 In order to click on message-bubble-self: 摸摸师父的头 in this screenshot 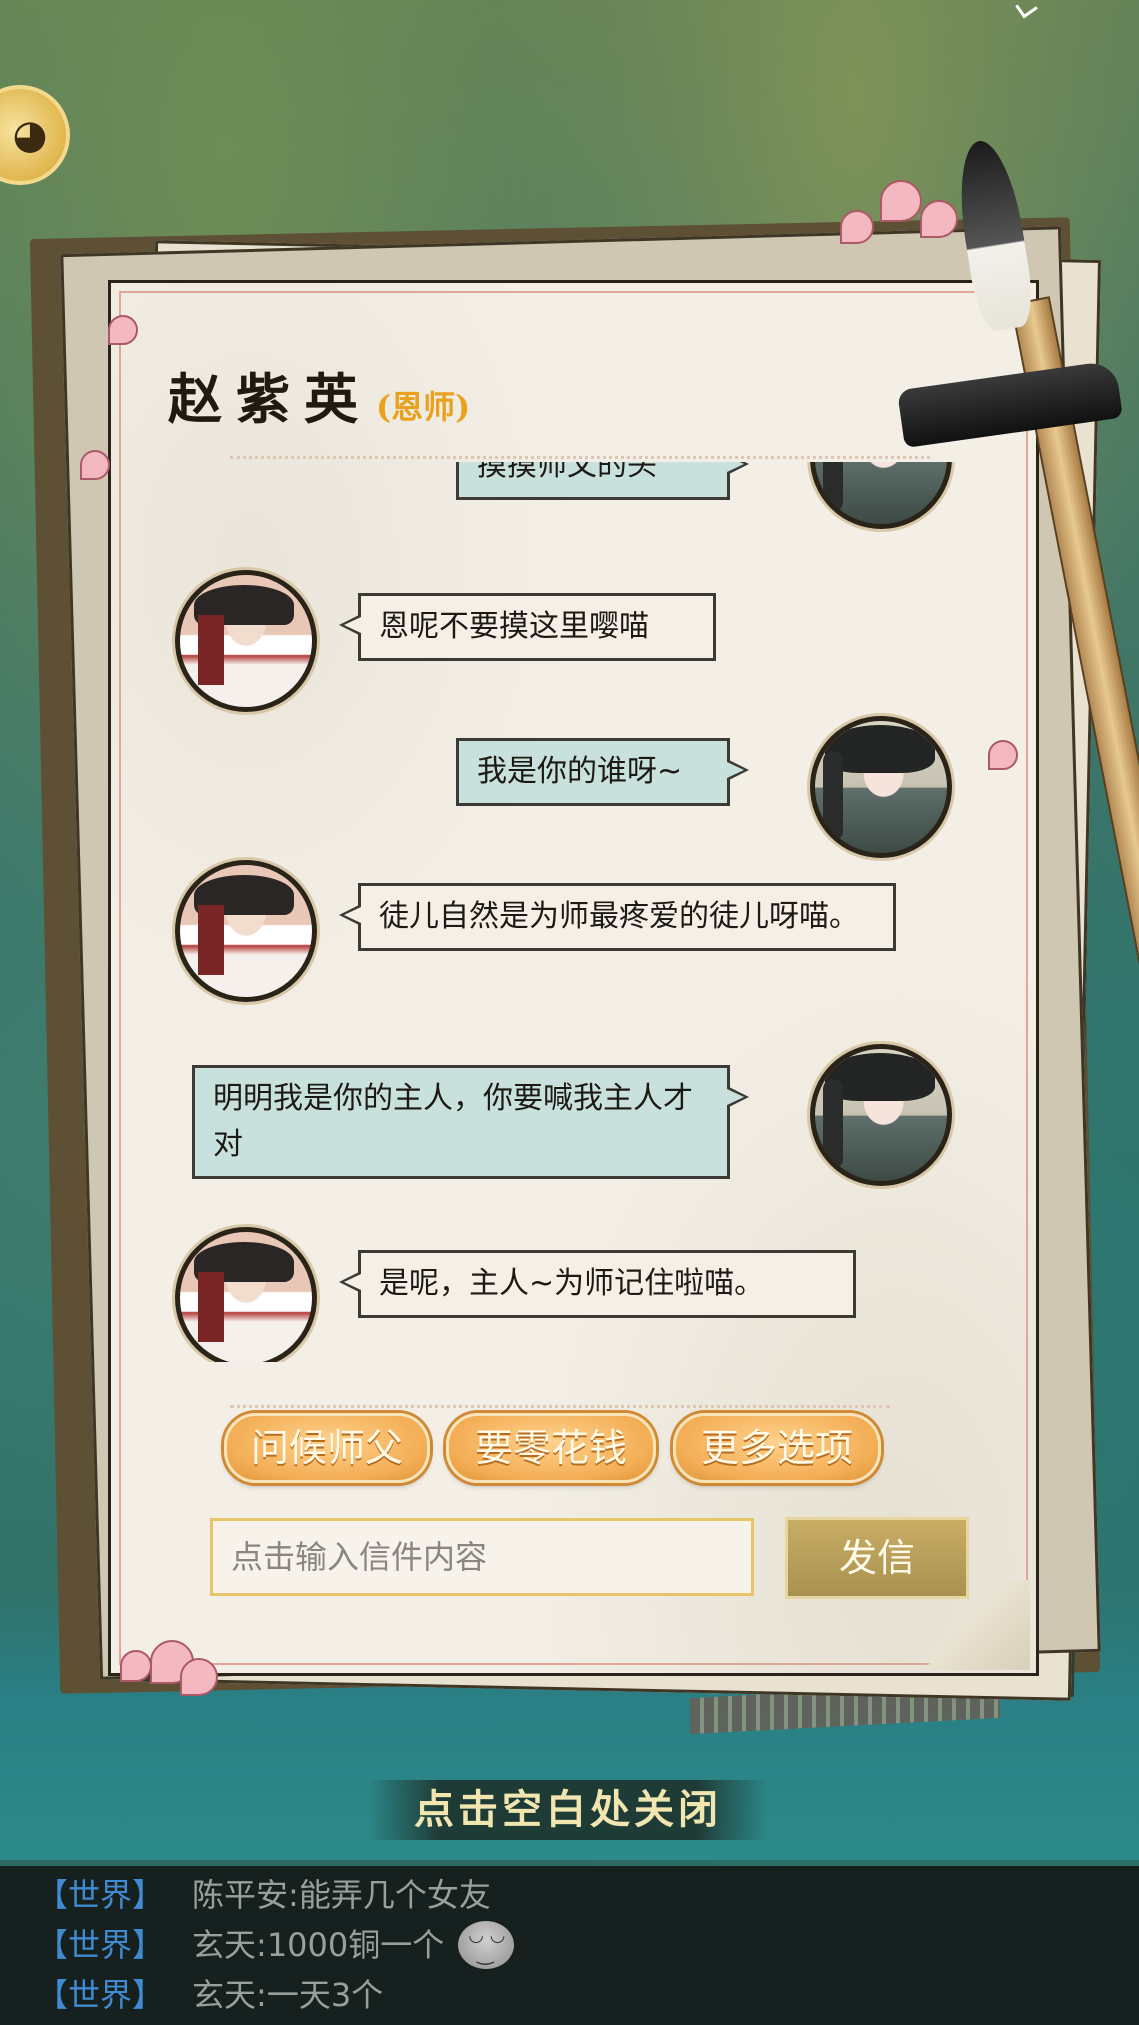, I will do `click(602, 481)`.